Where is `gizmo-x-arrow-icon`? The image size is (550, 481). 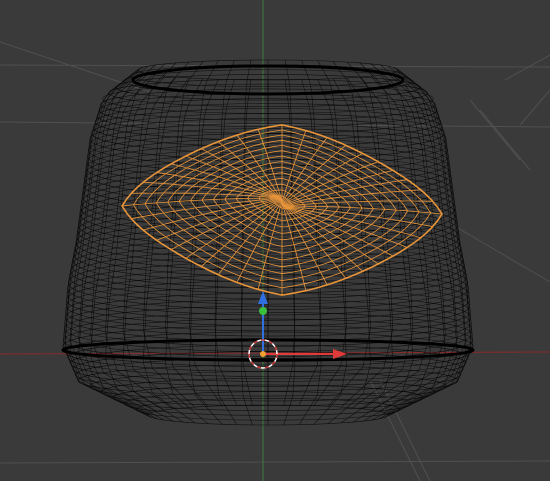
gizmo-x-arrow-icon is located at coordinates (340, 354).